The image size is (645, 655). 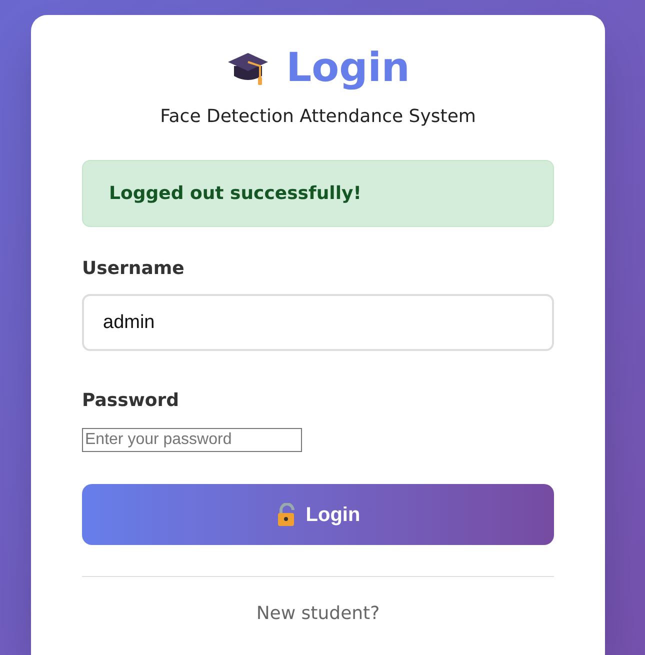 I want to click on graduation-cap-icon, so click(x=248, y=68).